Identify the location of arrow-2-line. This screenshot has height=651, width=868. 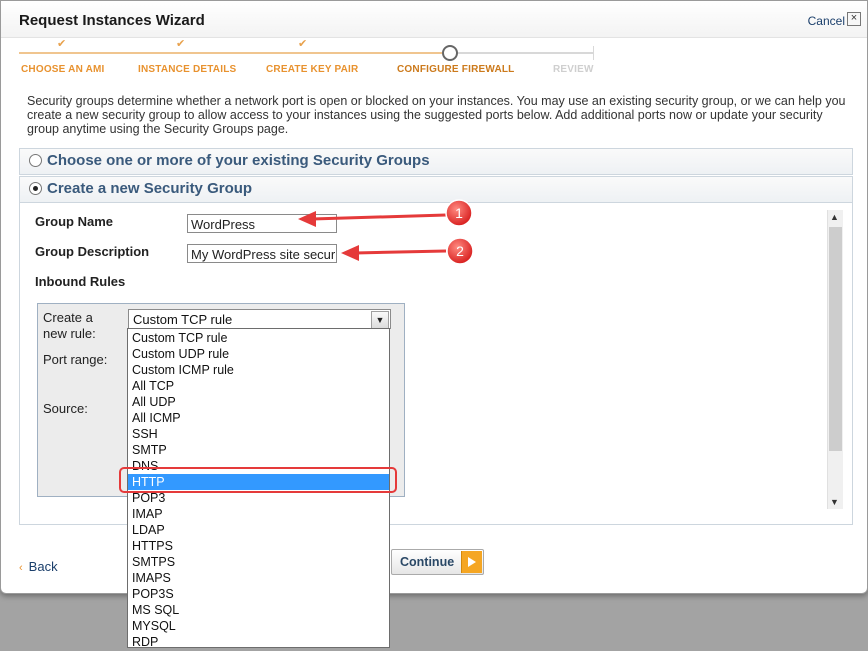
(400, 252).